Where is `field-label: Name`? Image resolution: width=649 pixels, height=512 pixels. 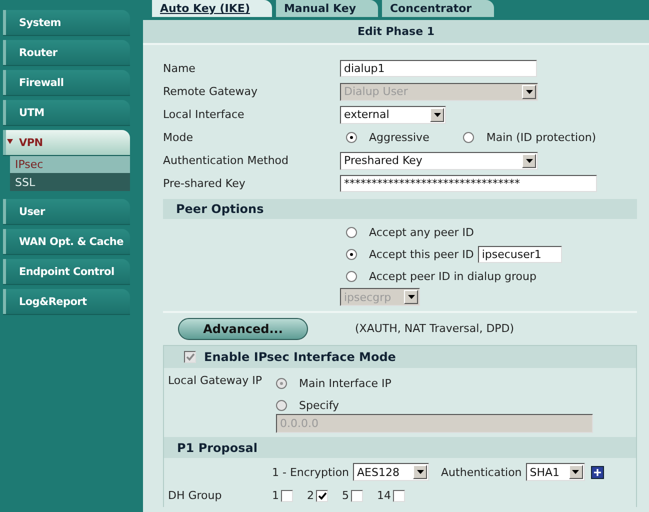 field-label: Name is located at coordinates (179, 68).